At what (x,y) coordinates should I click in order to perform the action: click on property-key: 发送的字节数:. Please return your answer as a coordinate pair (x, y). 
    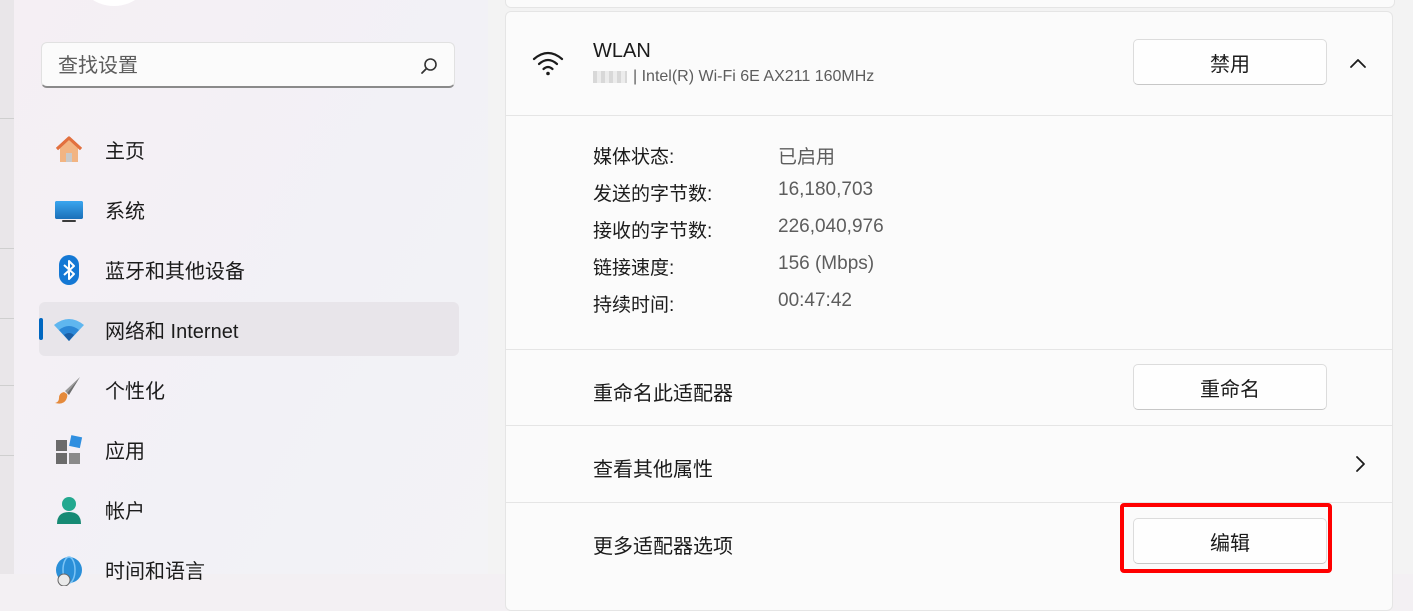
    Looking at the image, I should click on (653, 194).